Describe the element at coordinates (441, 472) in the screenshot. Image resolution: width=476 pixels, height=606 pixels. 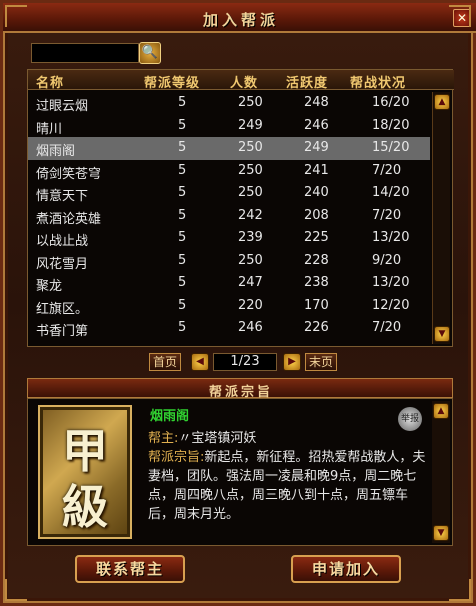
I see `detail-scrollbar: ▲ ▼` at that location.